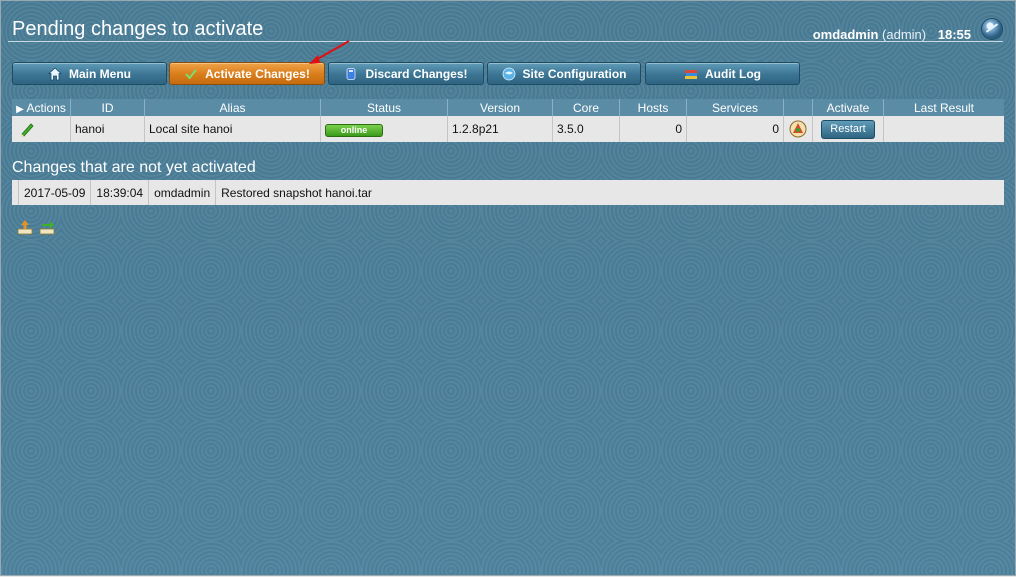 This screenshot has width=1016, height=577. I want to click on change-text: Restored snapshot hanoi.tar, so click(609, 192).